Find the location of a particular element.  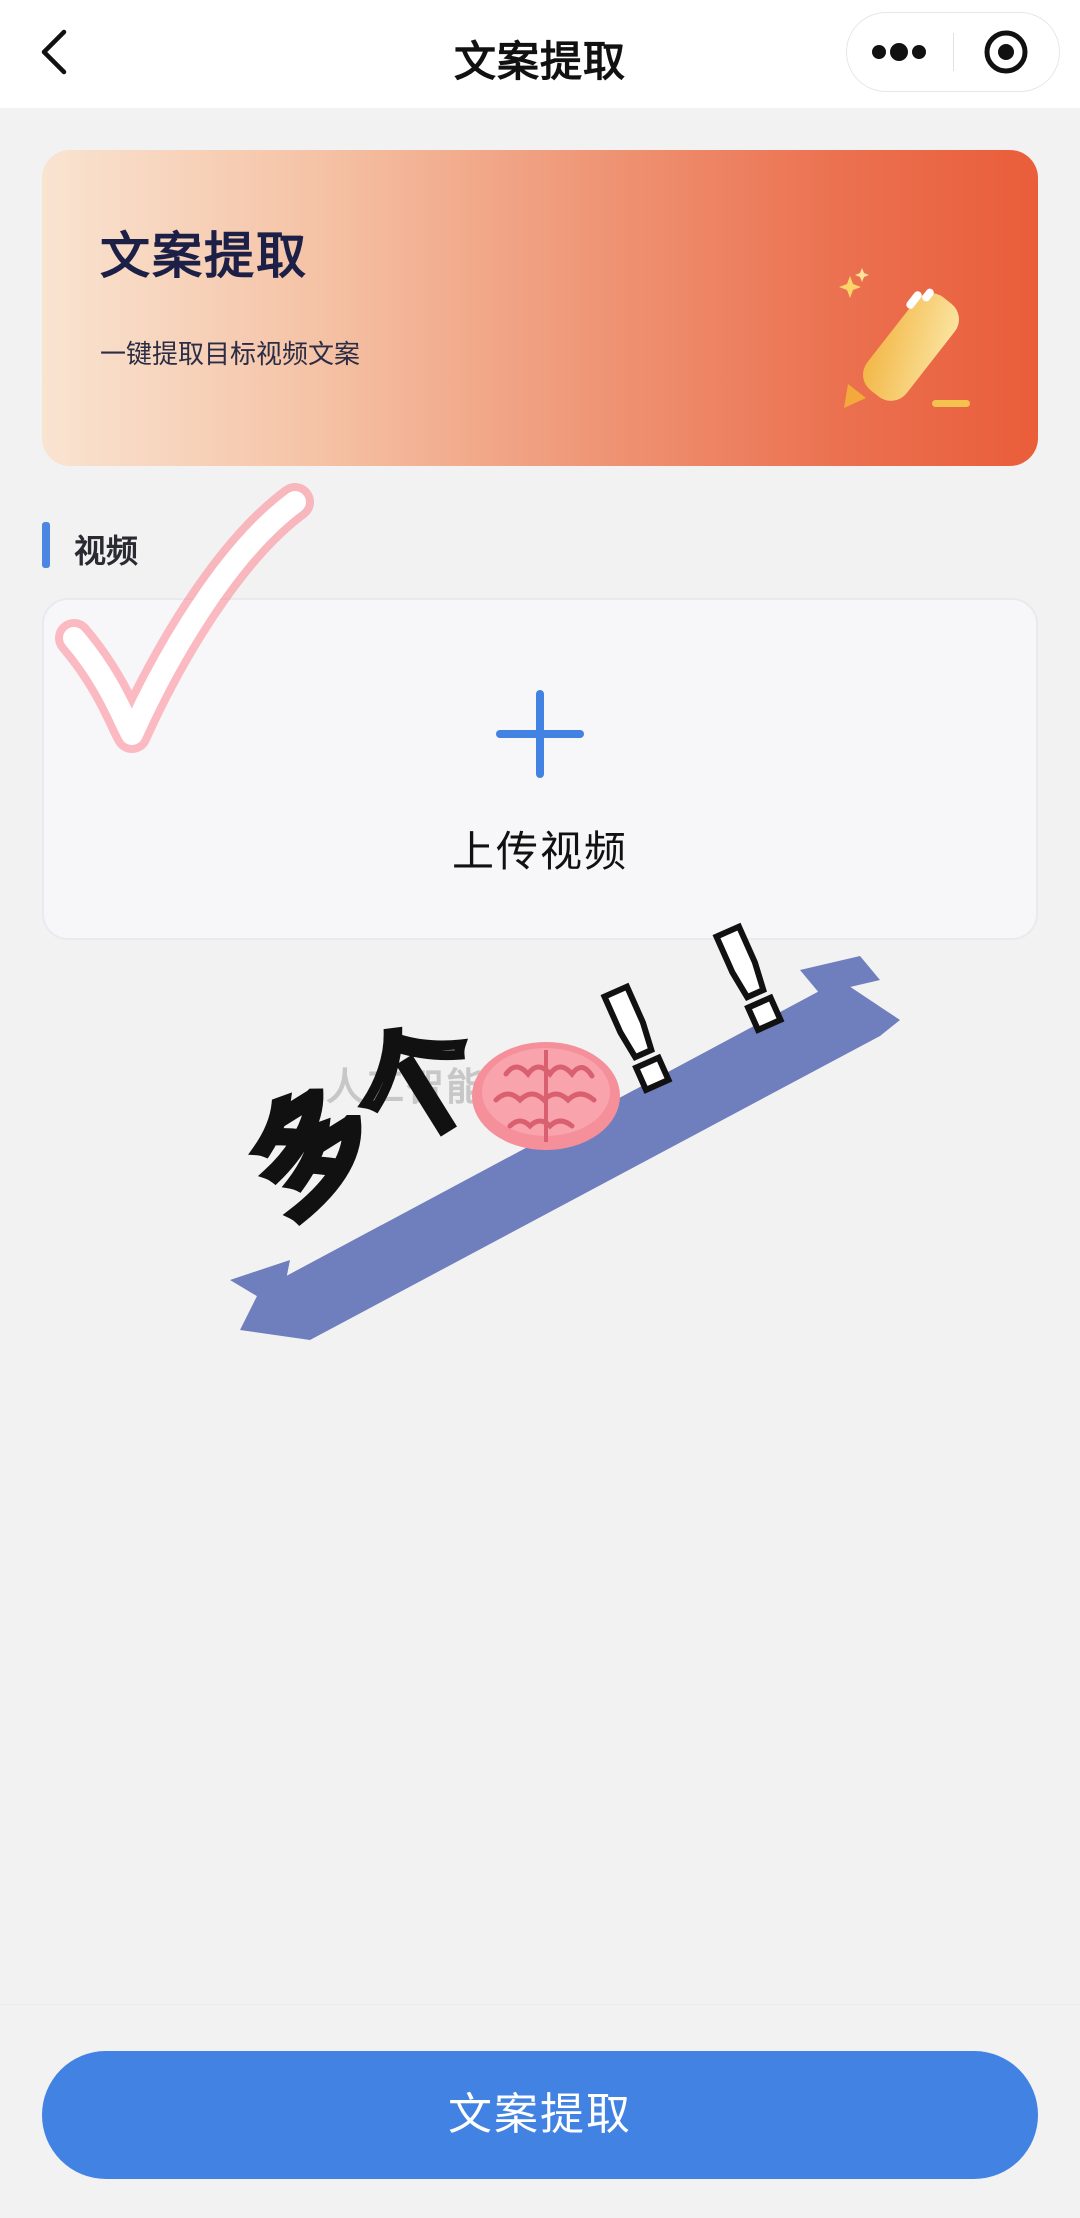

checkmark-icon is located at coordinates (184, 618).